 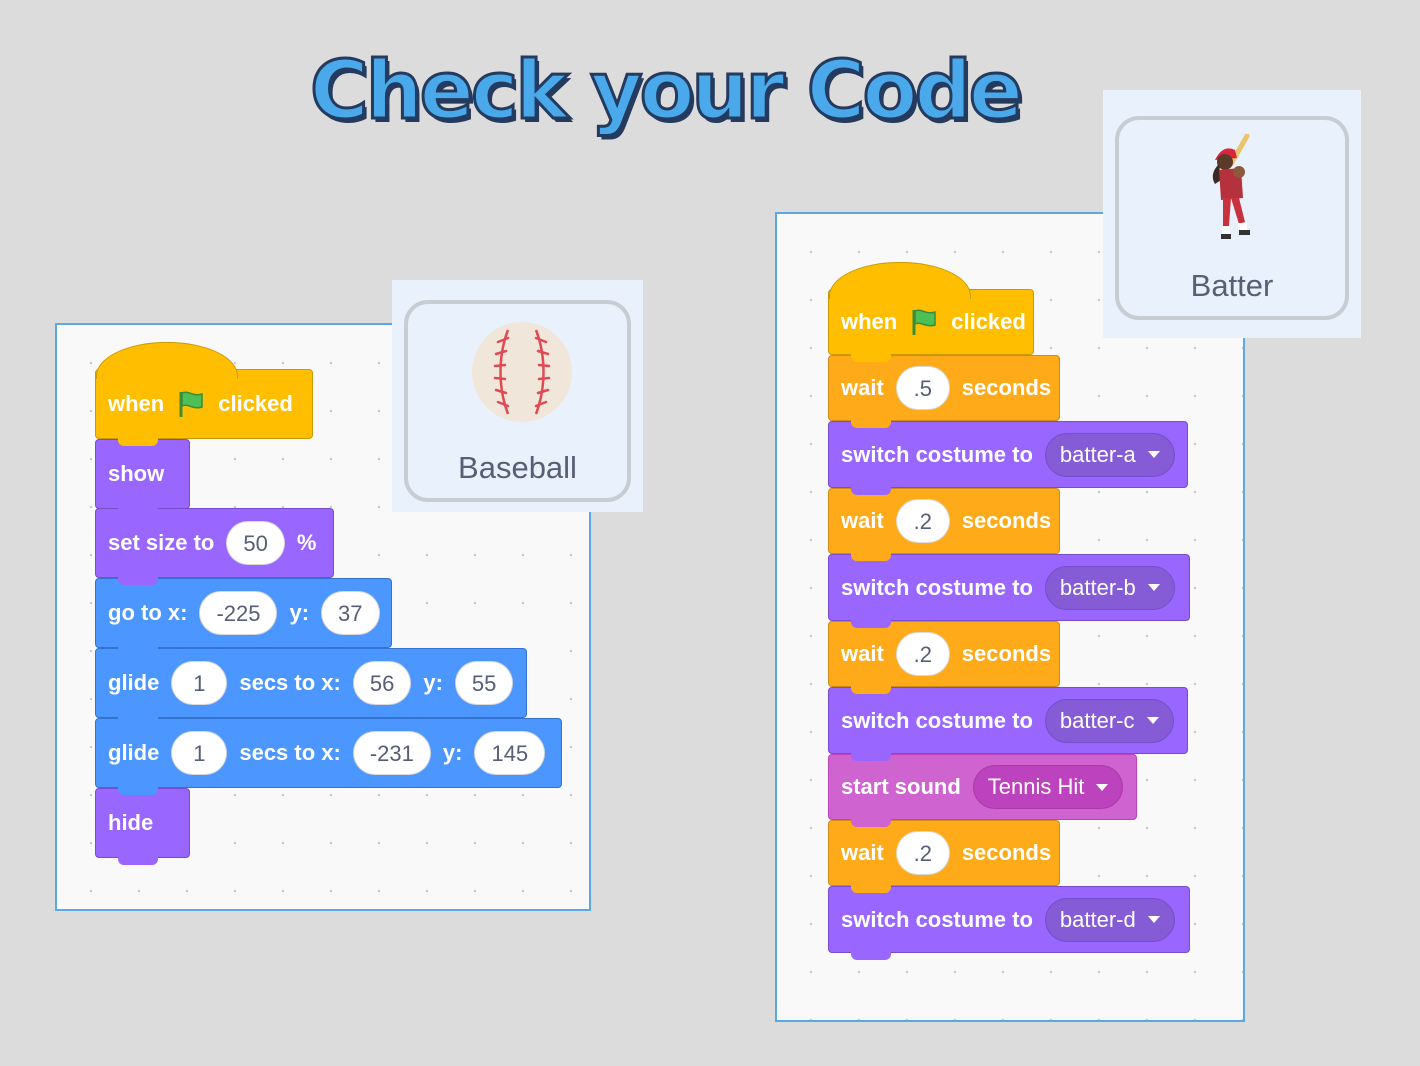 What do you see at coordinates (238, 613) in the screenshot?
I see `x-input: -225` at bounding box center [238, 613].